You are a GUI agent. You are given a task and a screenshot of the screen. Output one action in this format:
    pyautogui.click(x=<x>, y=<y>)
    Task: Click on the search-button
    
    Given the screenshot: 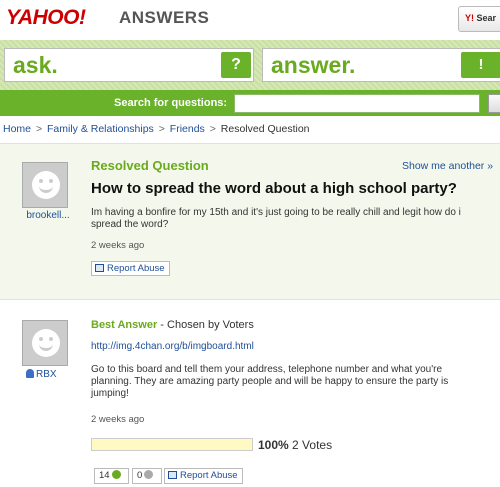 What is the action you would take?
    pyautogui.click(x=494, y=103)
    